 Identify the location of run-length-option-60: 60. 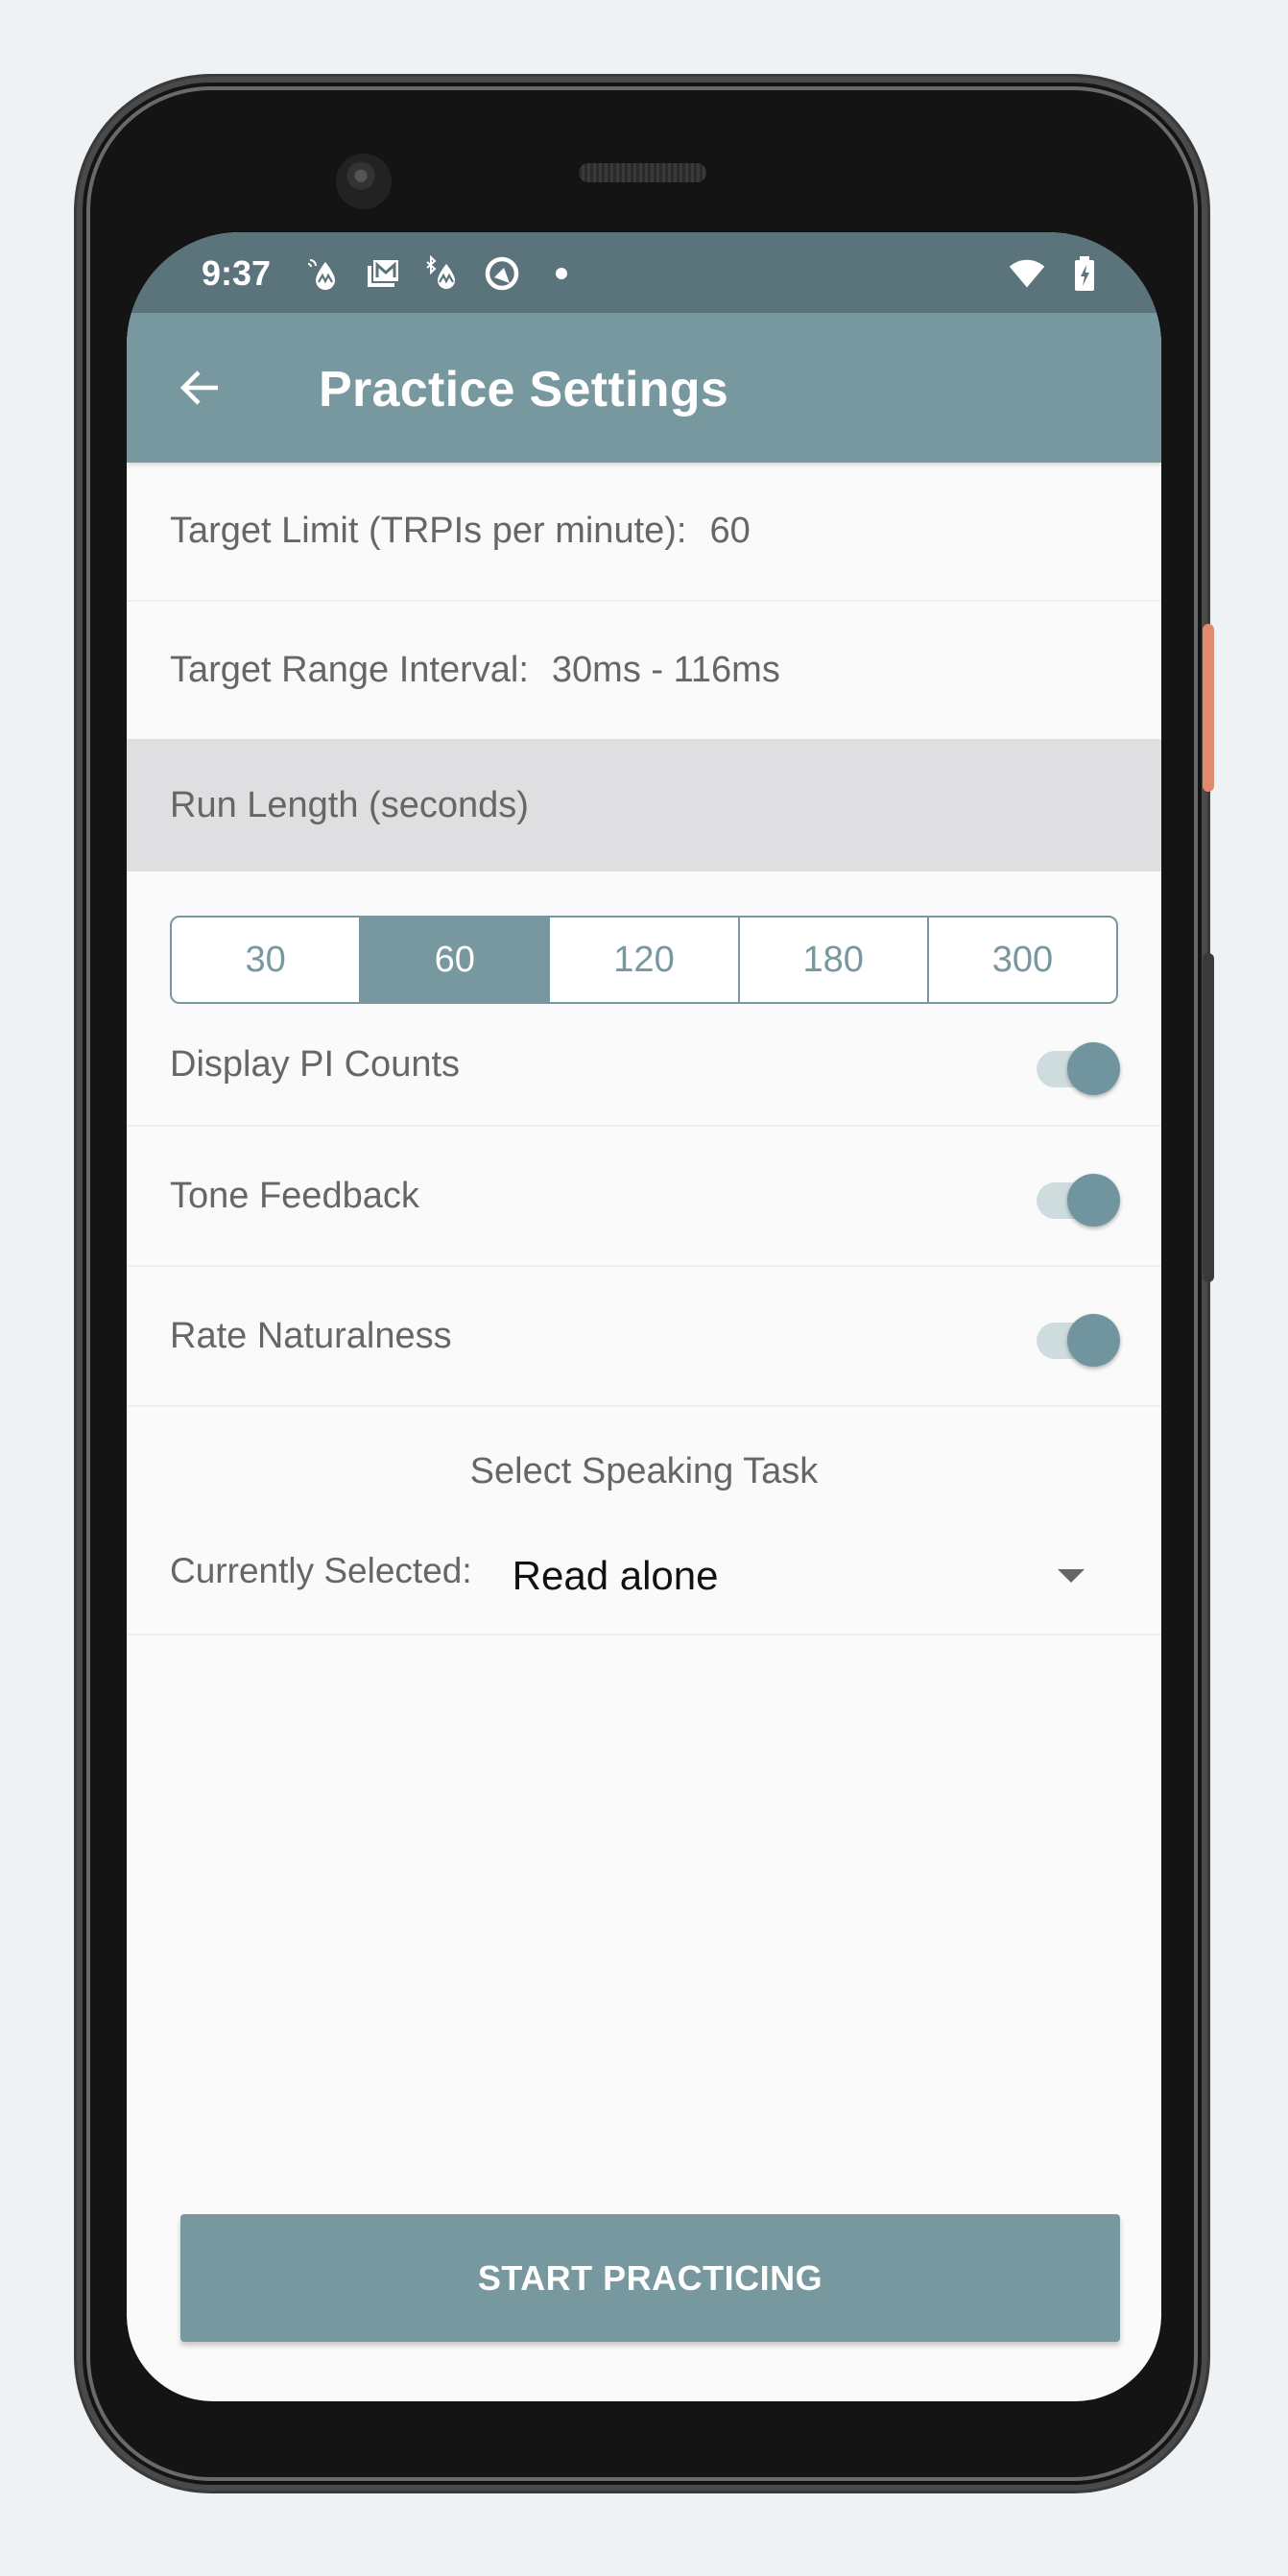
(454, 960).